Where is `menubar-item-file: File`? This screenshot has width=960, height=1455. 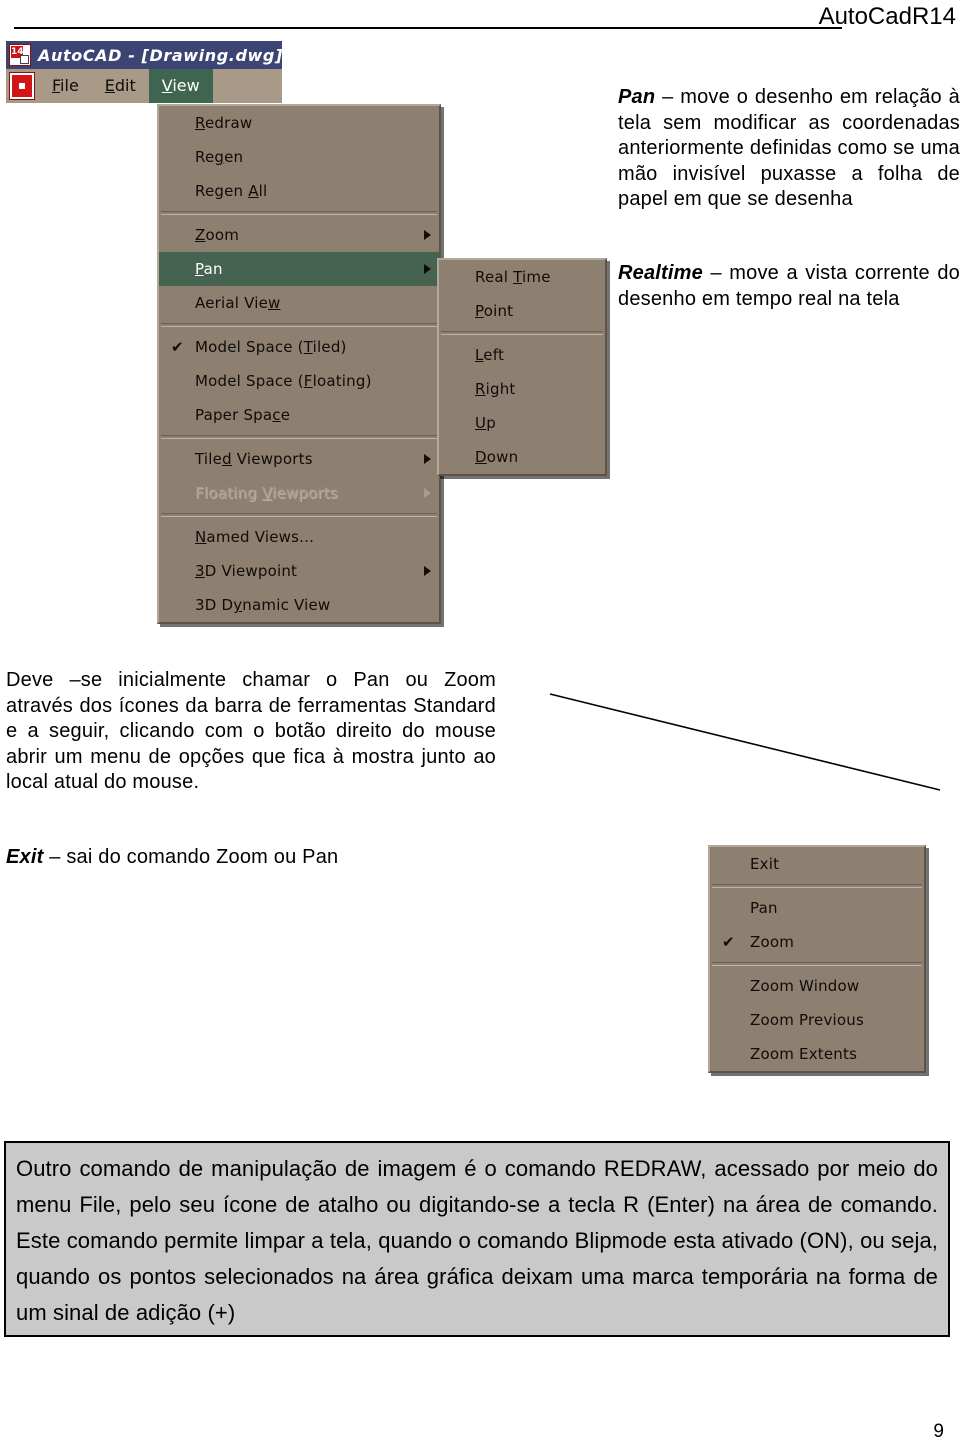 menubar-item-file: File is located at coordinates (65, 86).